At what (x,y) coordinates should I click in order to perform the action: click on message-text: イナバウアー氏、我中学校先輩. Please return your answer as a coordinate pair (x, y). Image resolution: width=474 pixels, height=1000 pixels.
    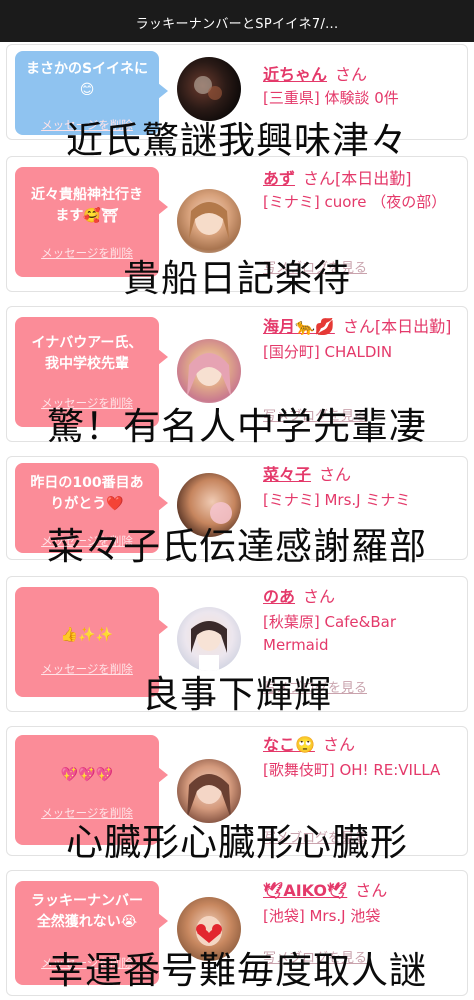
    Looking at the image, I should click on (87, 353).